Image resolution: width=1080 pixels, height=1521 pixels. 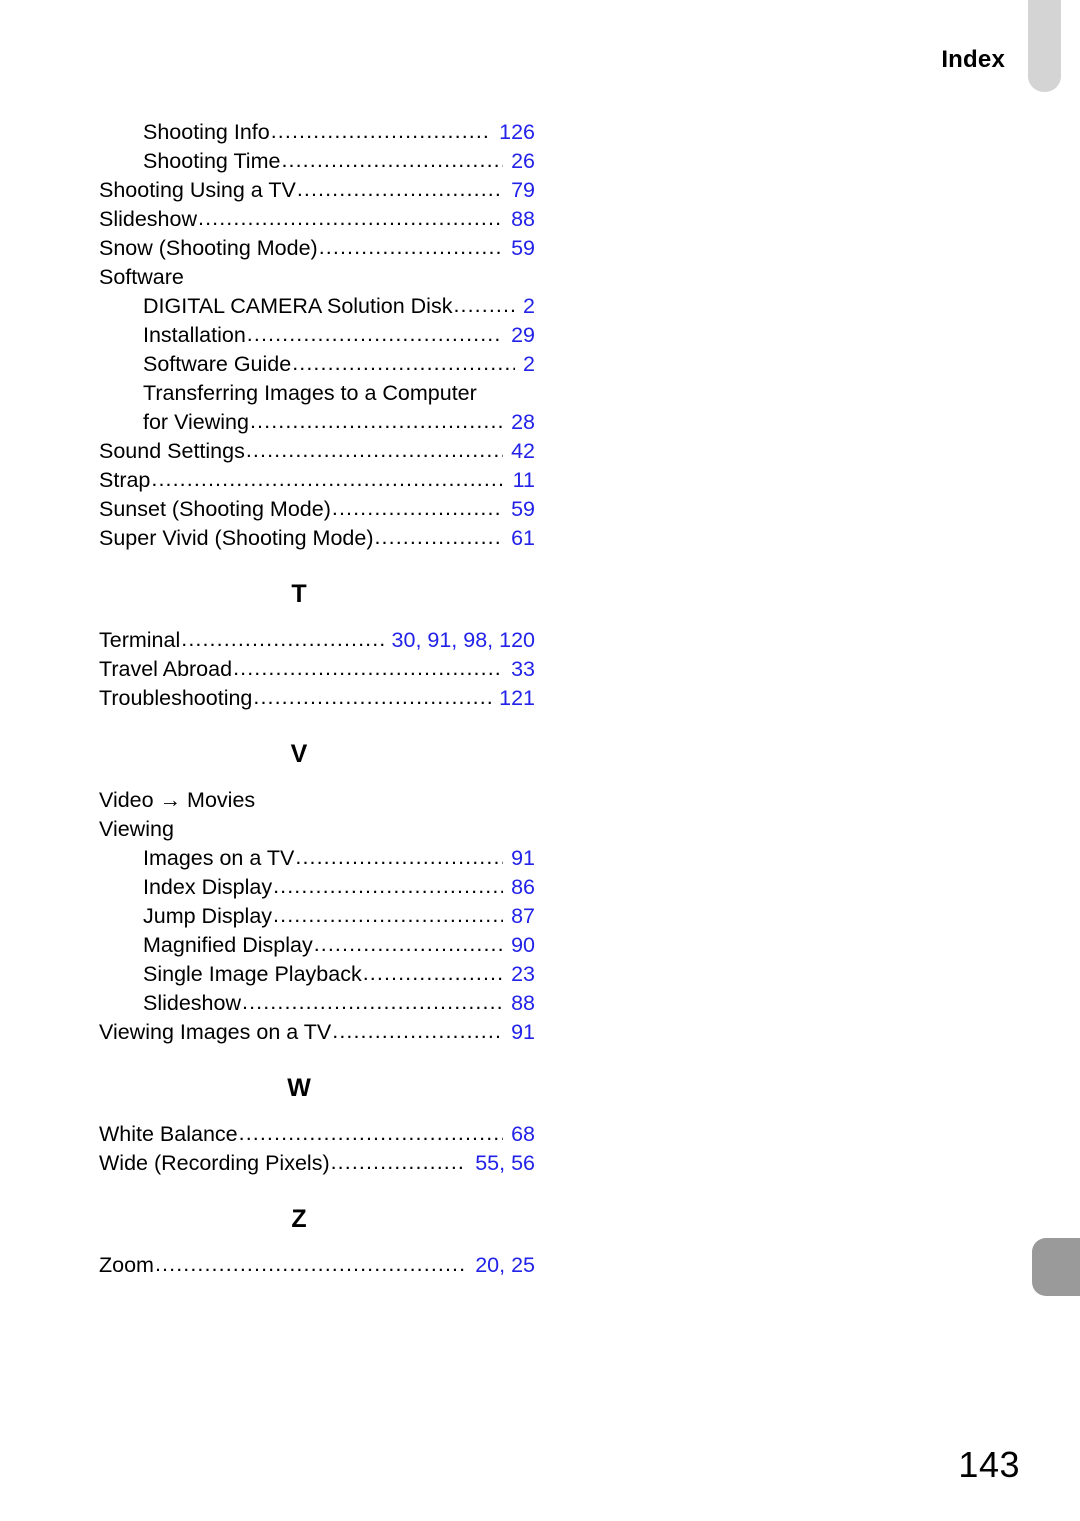 I want to click on index-entry: Strap 11, so click(x=317, y=480).